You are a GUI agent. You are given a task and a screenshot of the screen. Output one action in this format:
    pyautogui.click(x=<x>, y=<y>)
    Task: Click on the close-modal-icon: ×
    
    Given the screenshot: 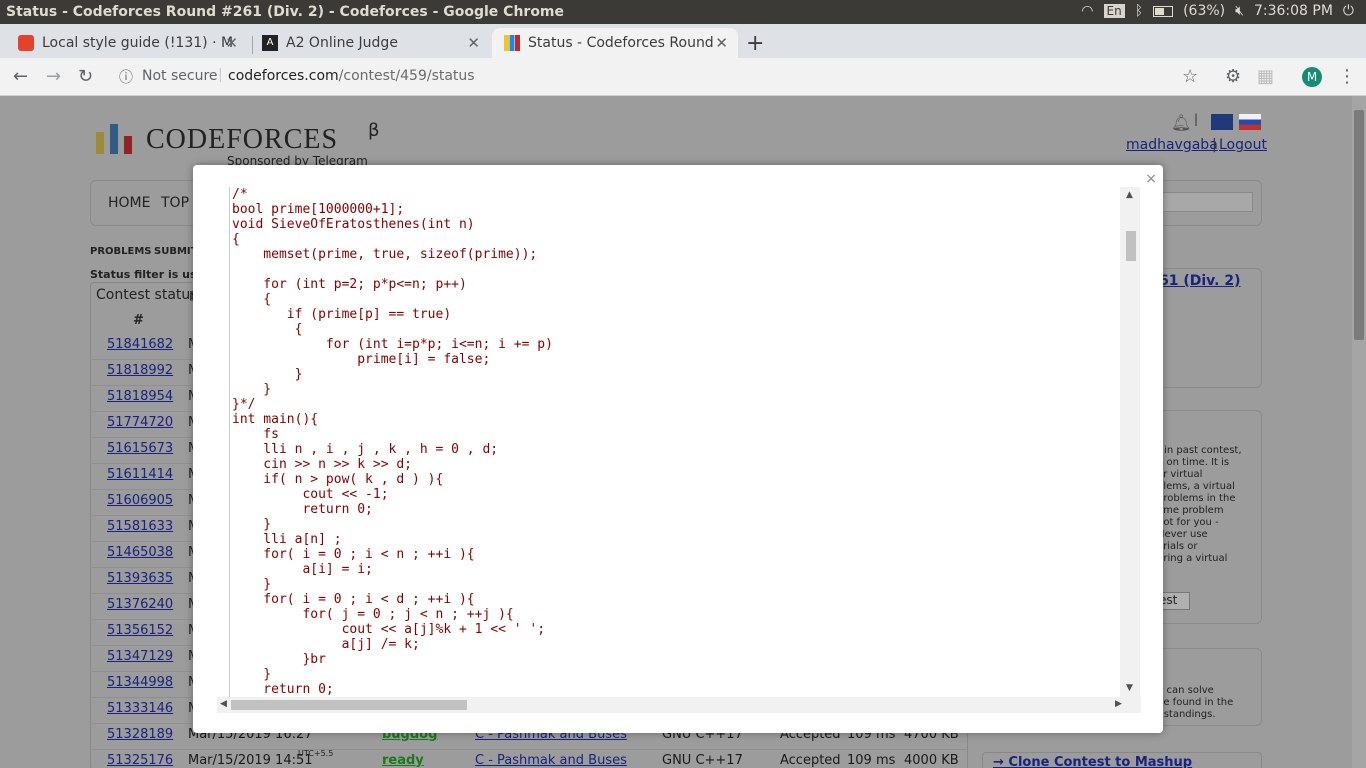 What is the action you would take?
    pyautogui.click(x=1151, y=179)
    